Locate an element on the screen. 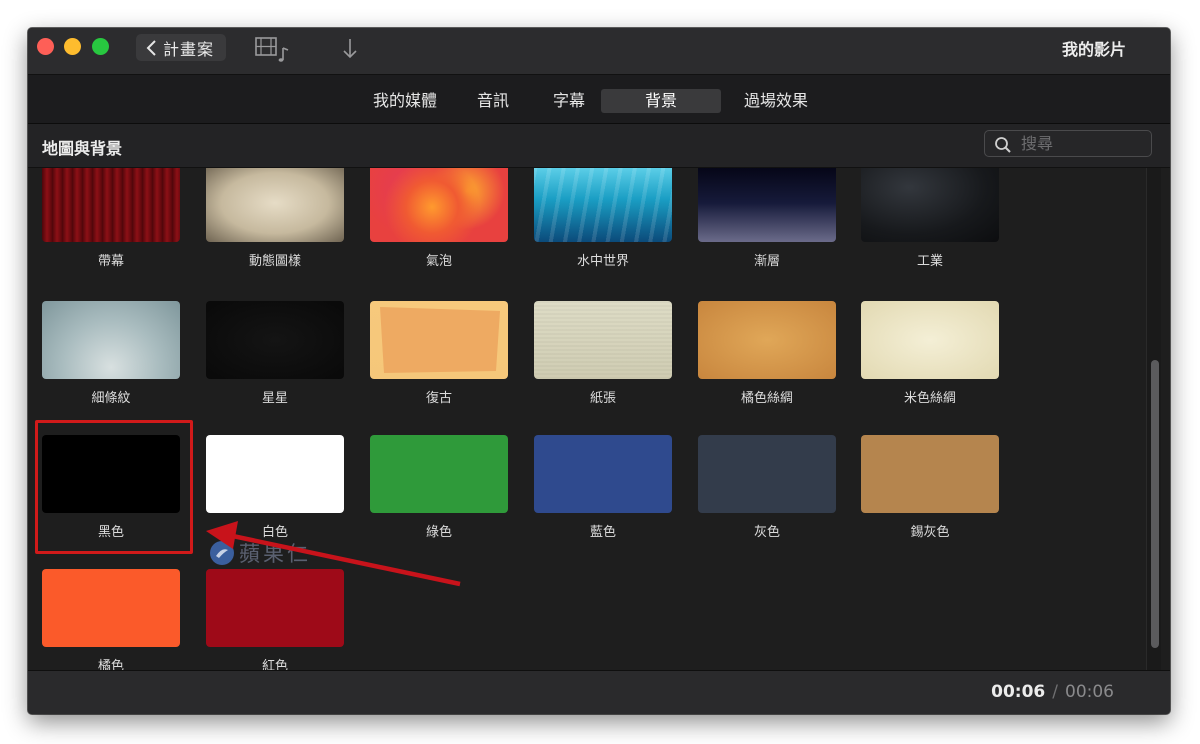 Image resolution: width=1200 pixels, height=744 pixels. browser-header: 地圖與背景 is located at coordinates (599, 146).